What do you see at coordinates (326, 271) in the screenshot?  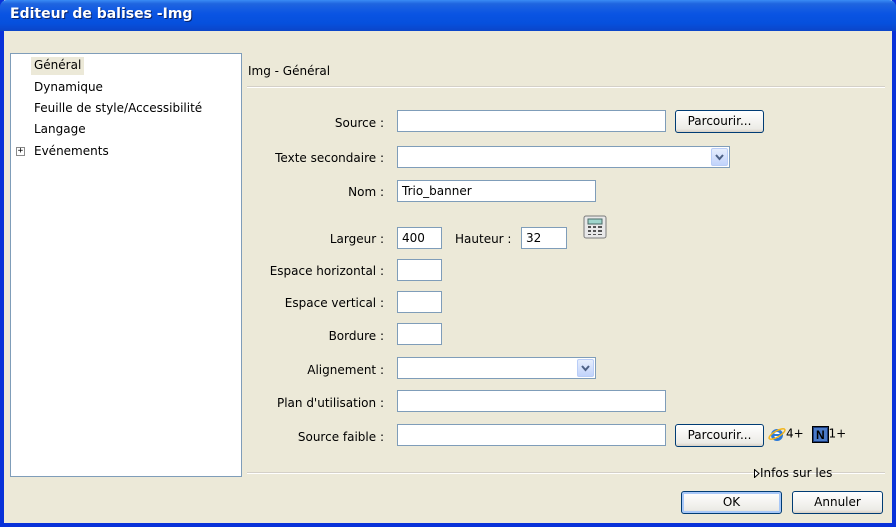 I see `espace-horizontal-label: Espace horizontal :` at bounding box center [326, 271].